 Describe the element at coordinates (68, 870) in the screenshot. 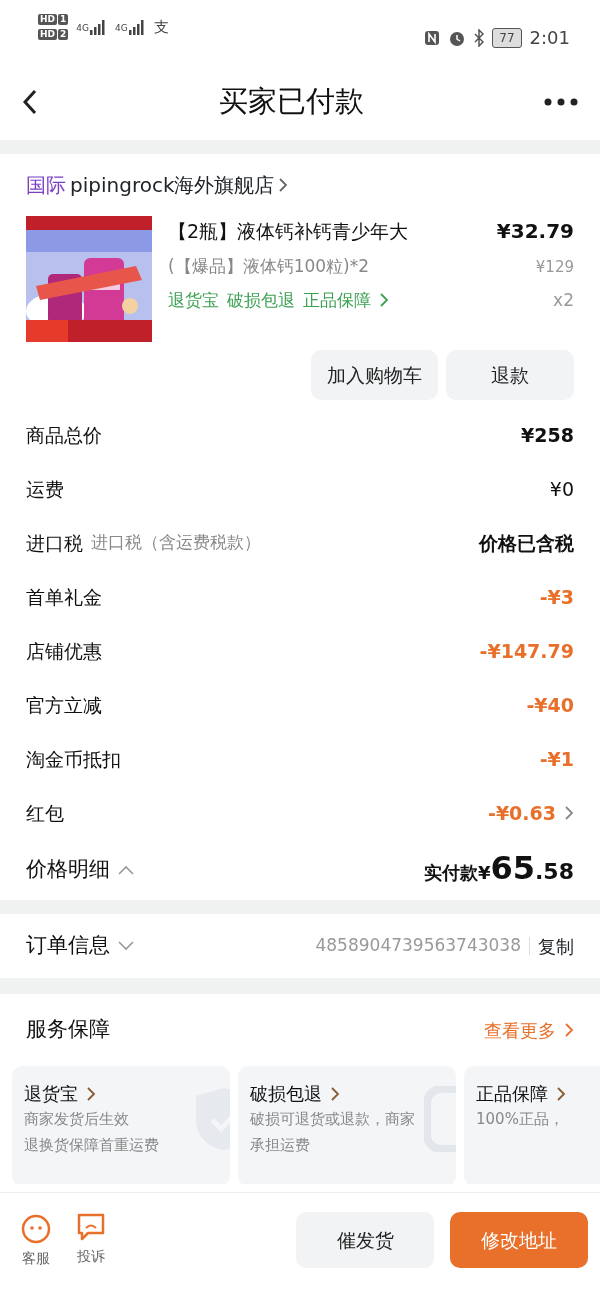

I see `price-details-toggle: 价格明细` at that location.